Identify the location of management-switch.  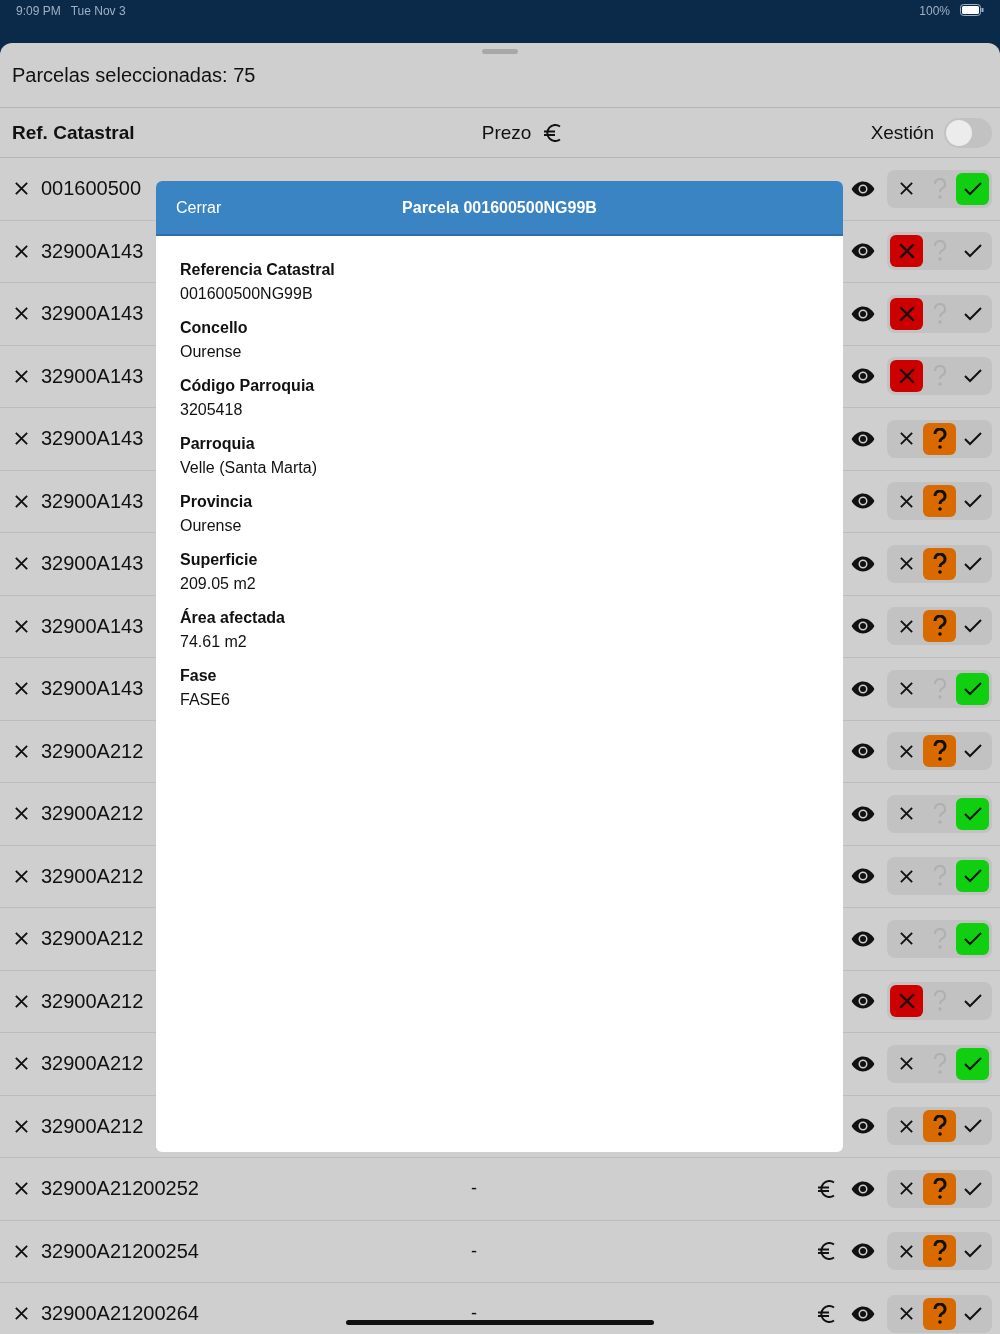
(968, 132).